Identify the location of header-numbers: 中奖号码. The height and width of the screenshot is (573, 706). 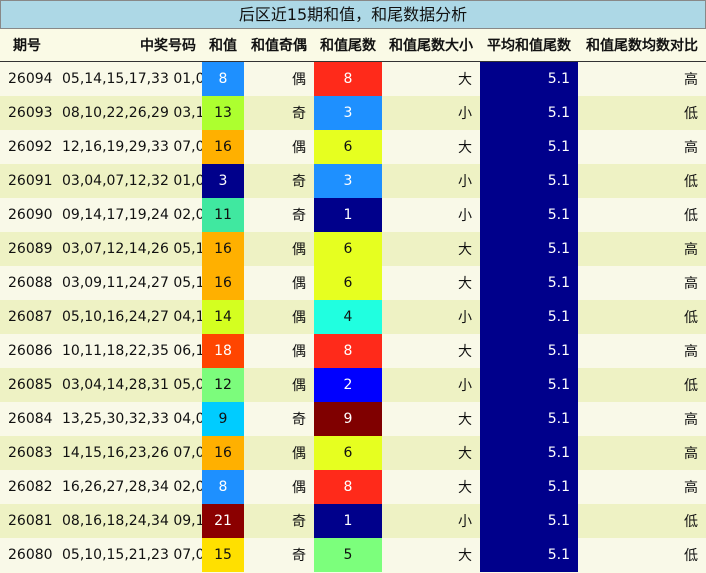
(128, 45).